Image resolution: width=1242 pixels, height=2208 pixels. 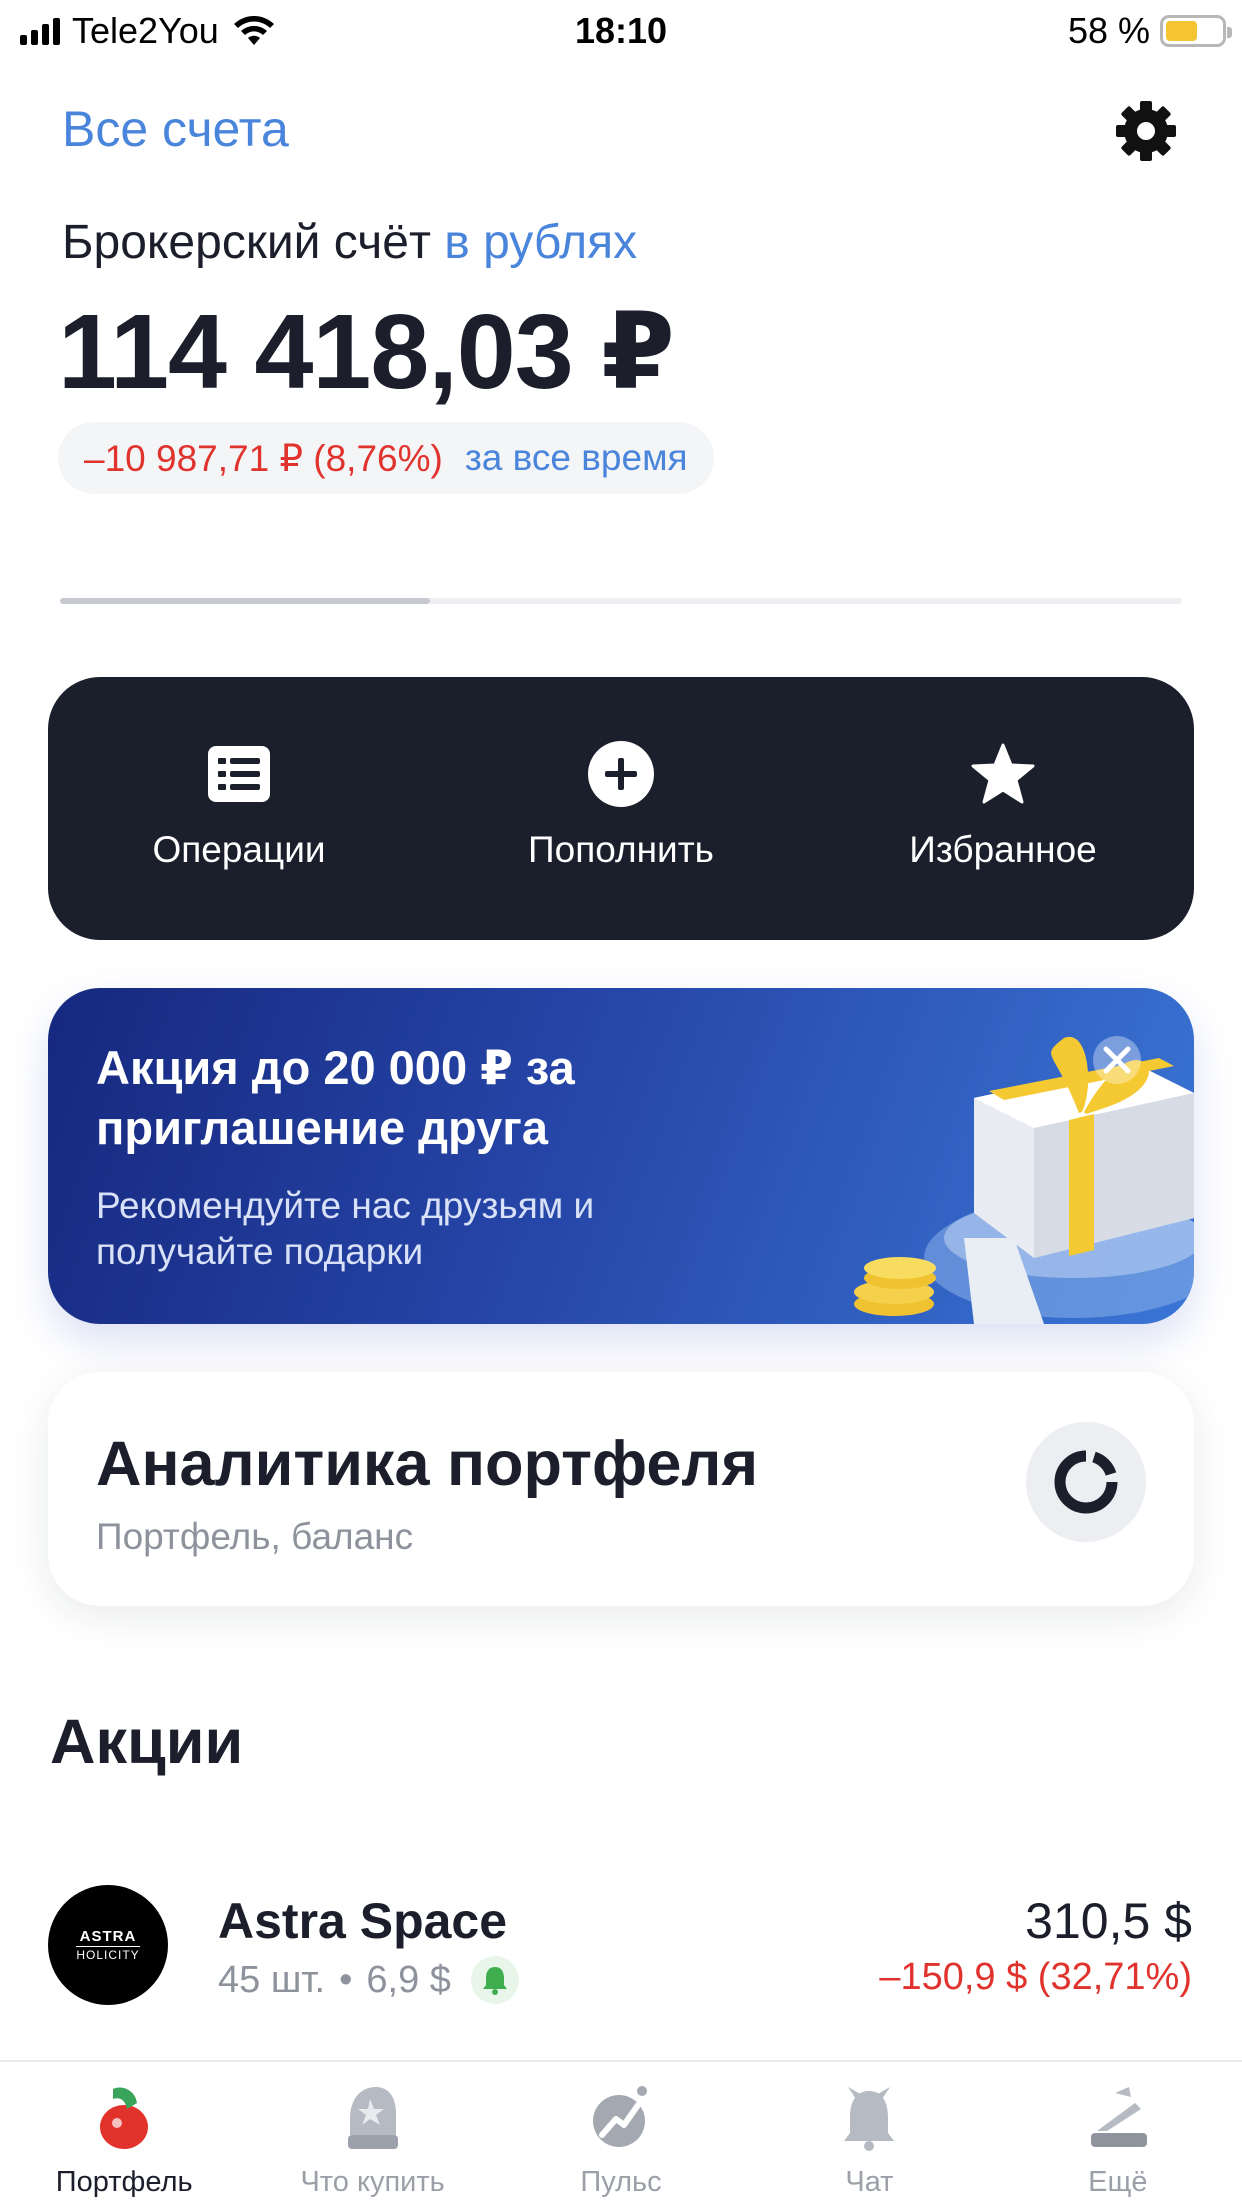 What do you see at coordinates (1035, 1977) in the screenshot?
I see `stock-change: –150,9 $ (32,71%)` at bounding box center [1035, 1977].